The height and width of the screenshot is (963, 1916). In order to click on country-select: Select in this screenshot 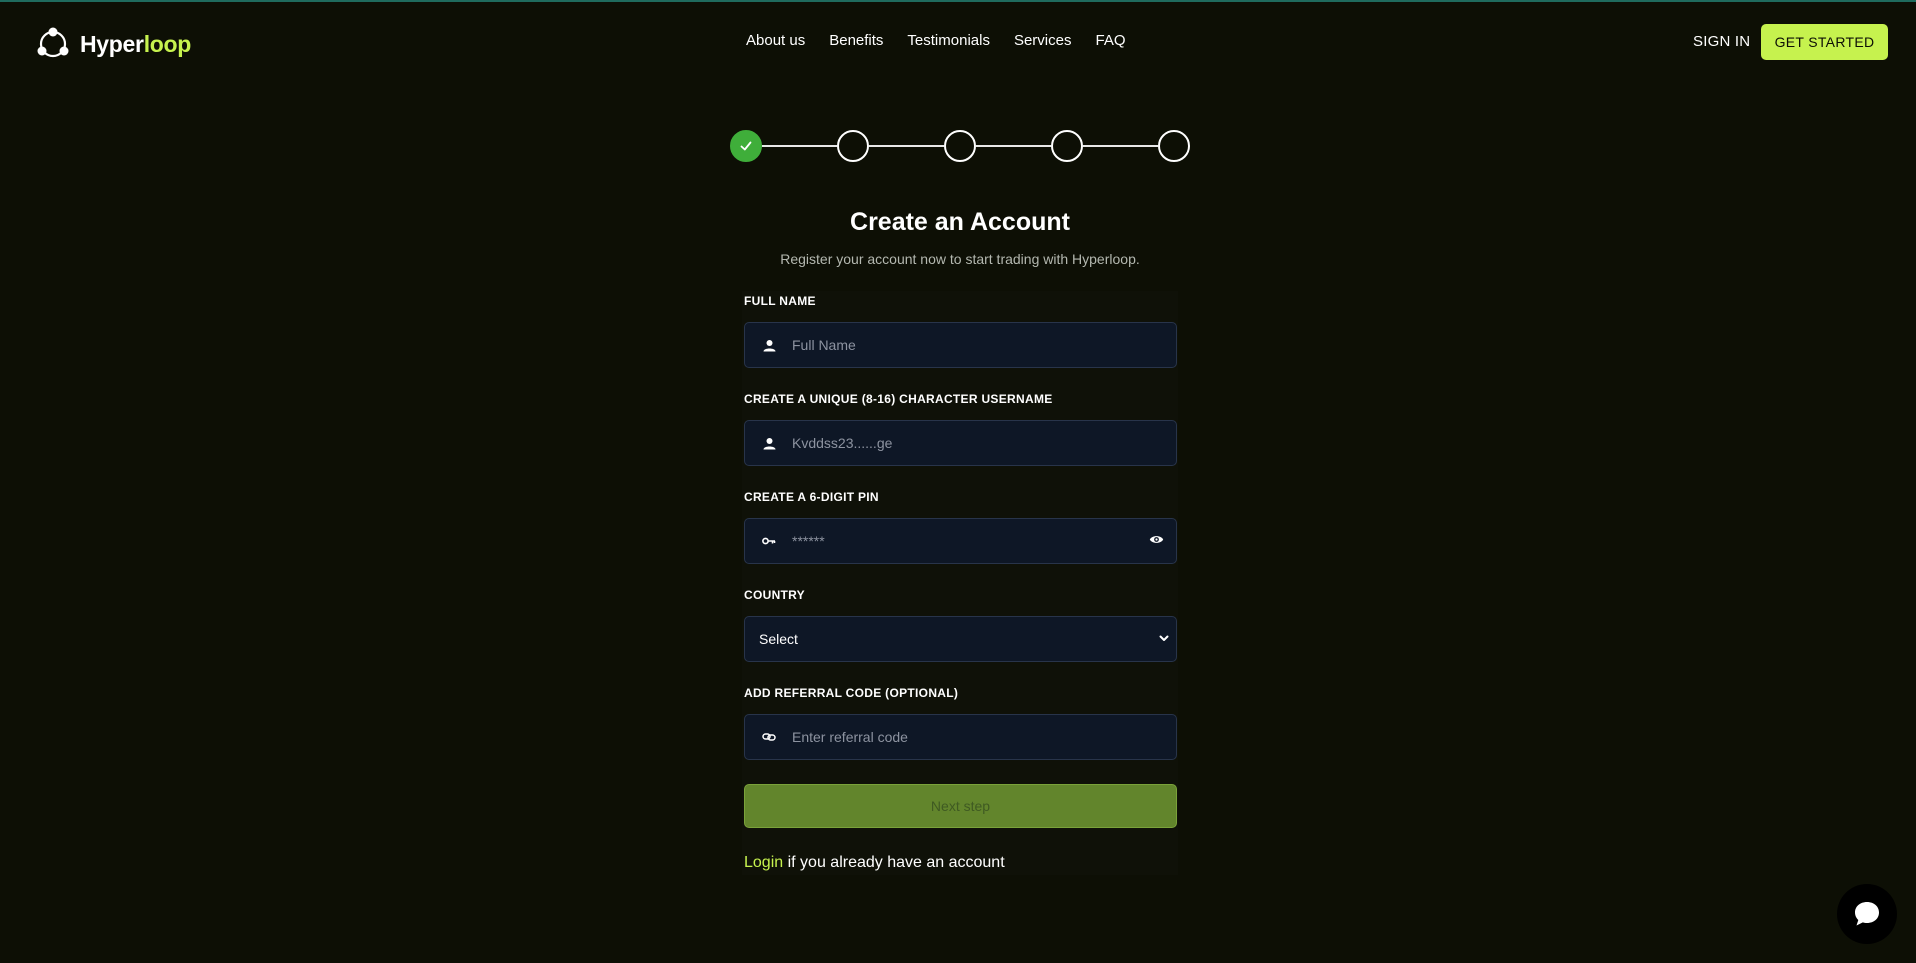, I will do `click(960, 639)`.